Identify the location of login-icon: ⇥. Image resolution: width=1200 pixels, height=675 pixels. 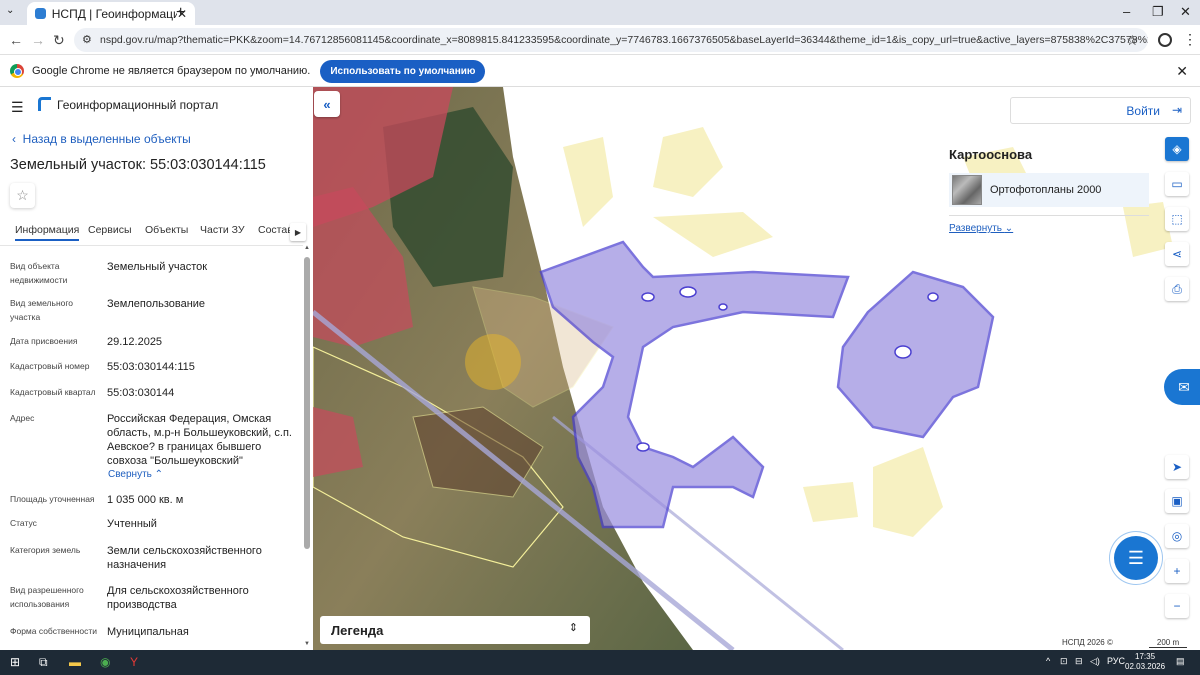
(1176, 110).